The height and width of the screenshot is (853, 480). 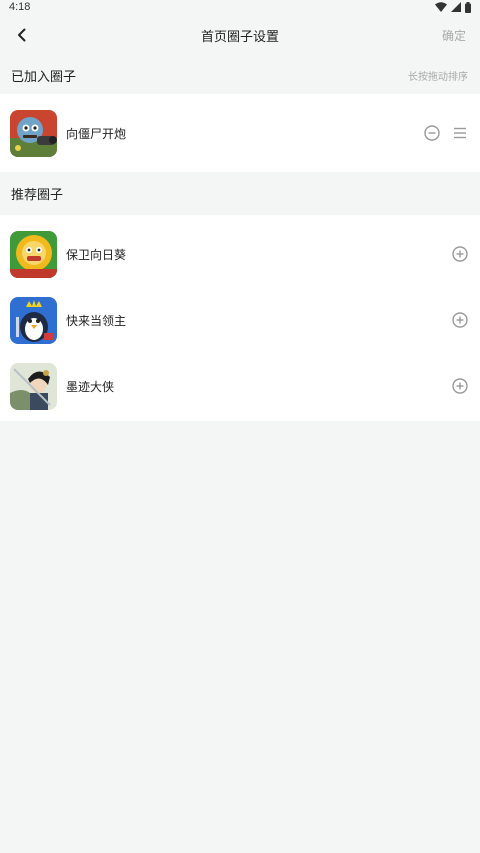 I want to click on drag-handle, so click(x=460, y=133).